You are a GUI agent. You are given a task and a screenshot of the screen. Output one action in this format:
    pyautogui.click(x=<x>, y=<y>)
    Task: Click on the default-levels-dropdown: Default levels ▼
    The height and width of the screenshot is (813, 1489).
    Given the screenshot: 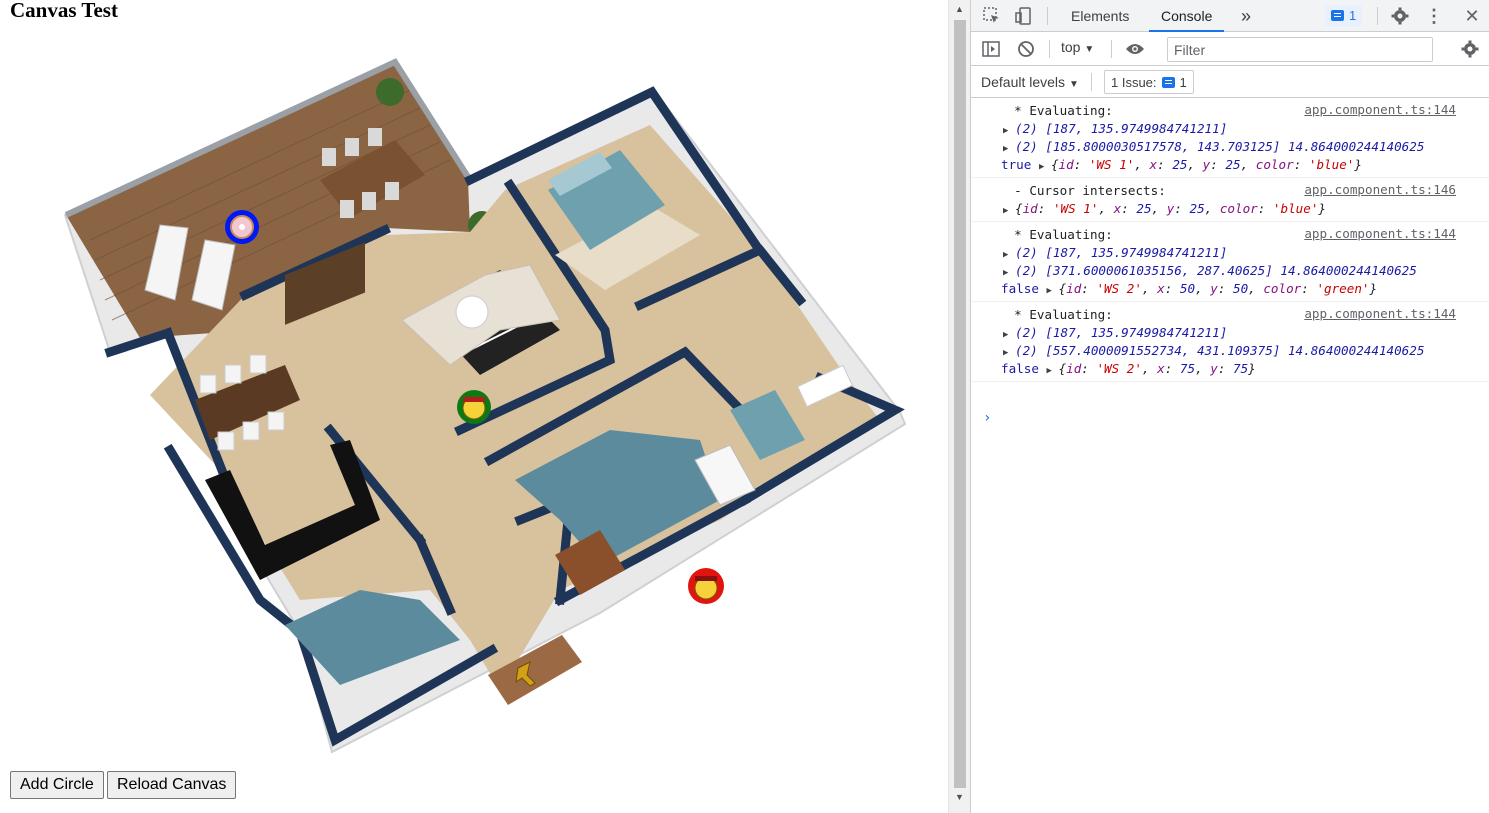 What is the action you would take?
    pyautogui.click(x=1030, y=82)
    